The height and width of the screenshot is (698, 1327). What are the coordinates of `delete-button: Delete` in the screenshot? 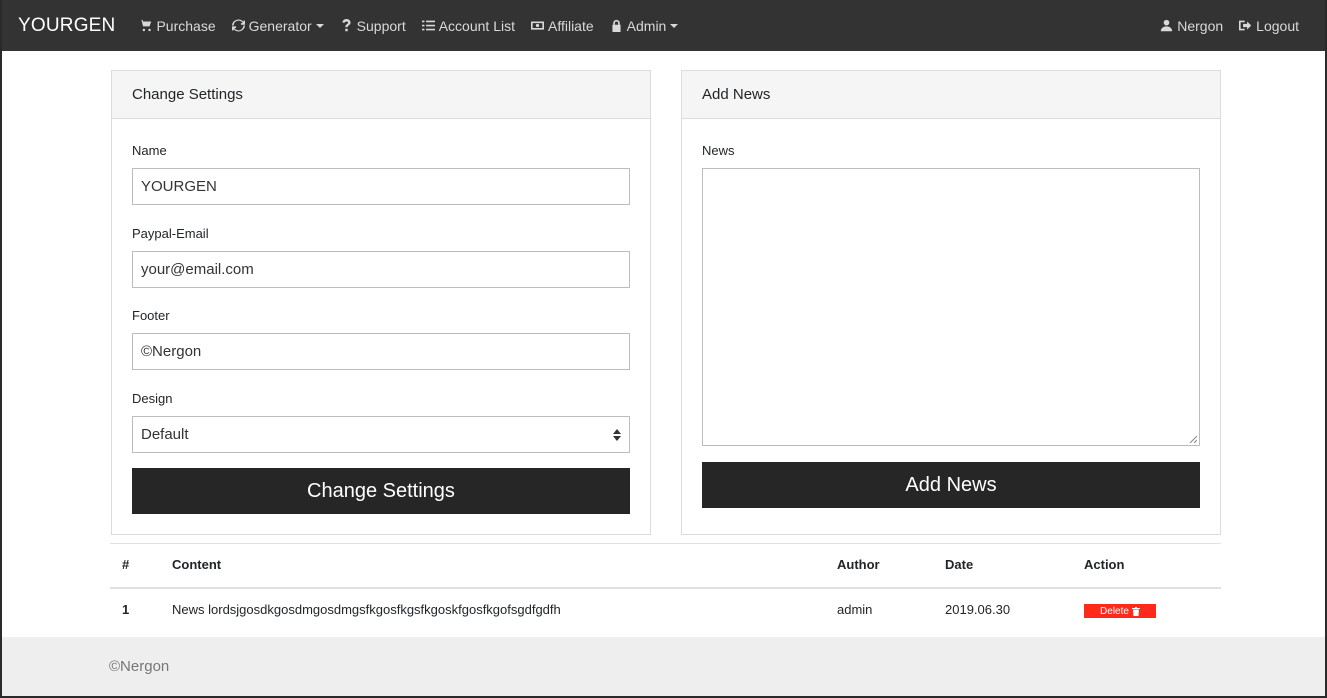 It's located at (1120, 611).